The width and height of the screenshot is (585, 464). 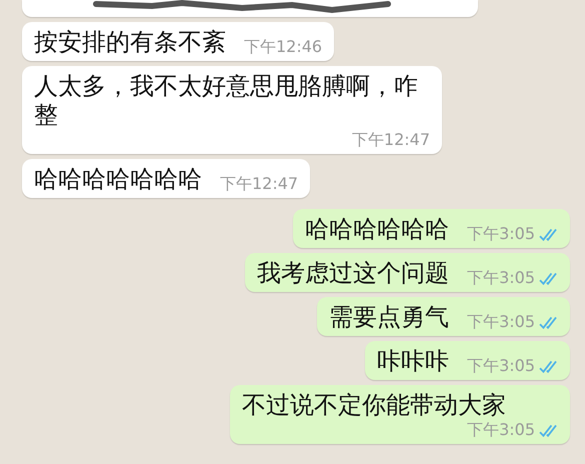 I want to click on message-text: 哈哈哈哈哈哈, so click(x=377, y=229).